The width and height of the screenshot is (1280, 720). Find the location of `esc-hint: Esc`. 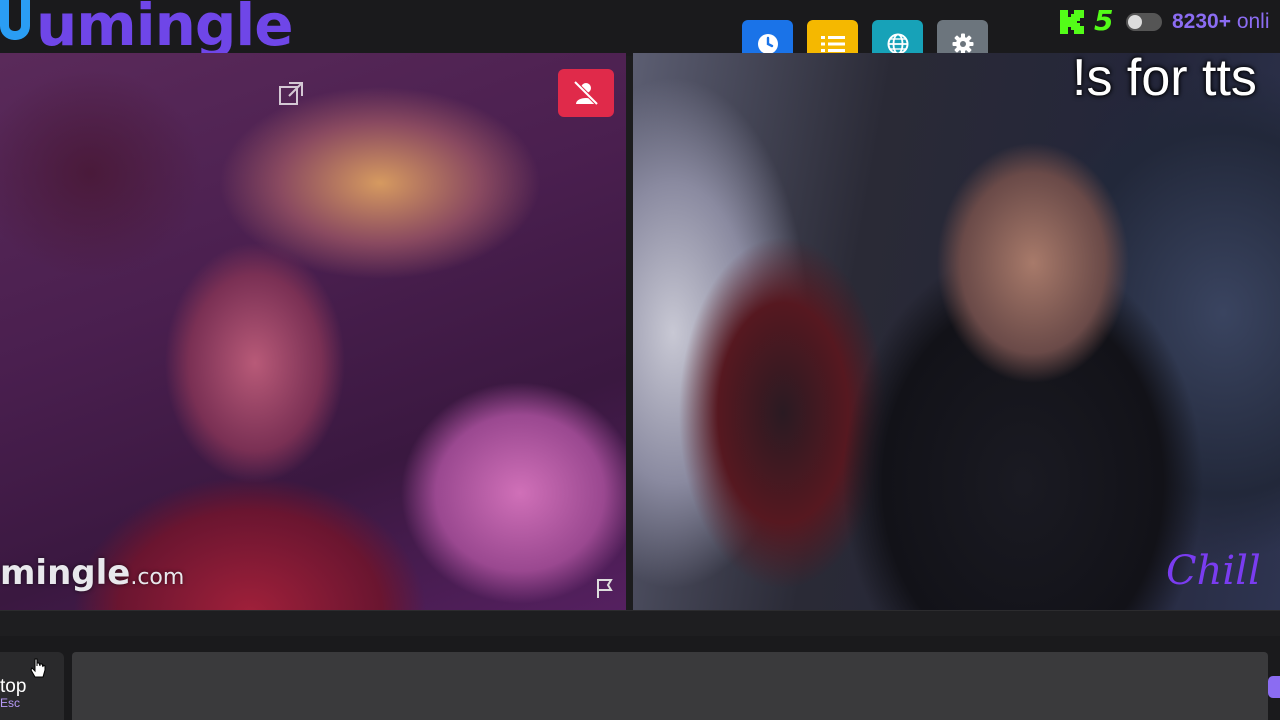

esc-hint: Esc is located at coordinates (10, 703).